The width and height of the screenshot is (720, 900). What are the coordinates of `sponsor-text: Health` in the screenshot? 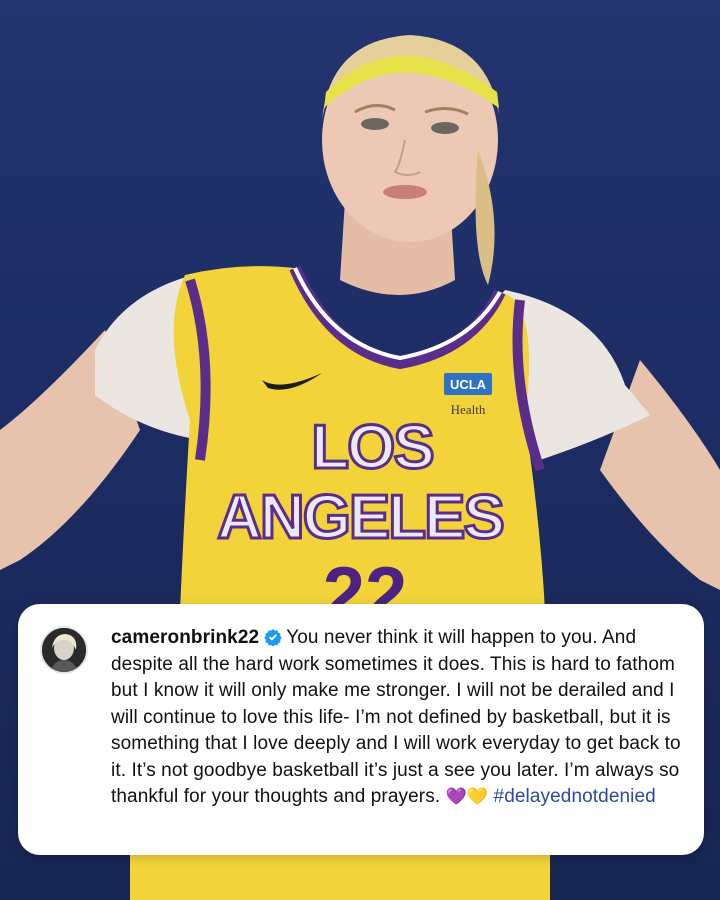 It's located at (468, 409).